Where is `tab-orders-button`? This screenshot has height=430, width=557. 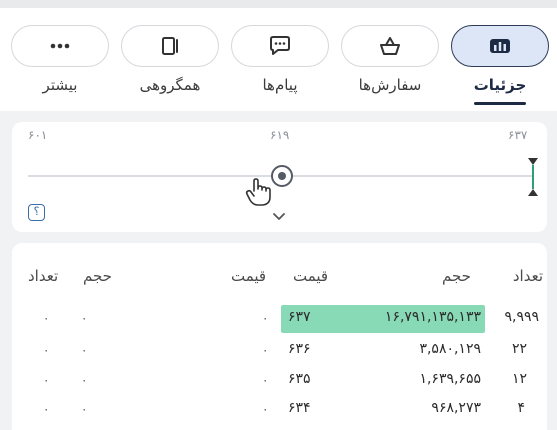
tab-orders-button is located at coordinates (390, 46).